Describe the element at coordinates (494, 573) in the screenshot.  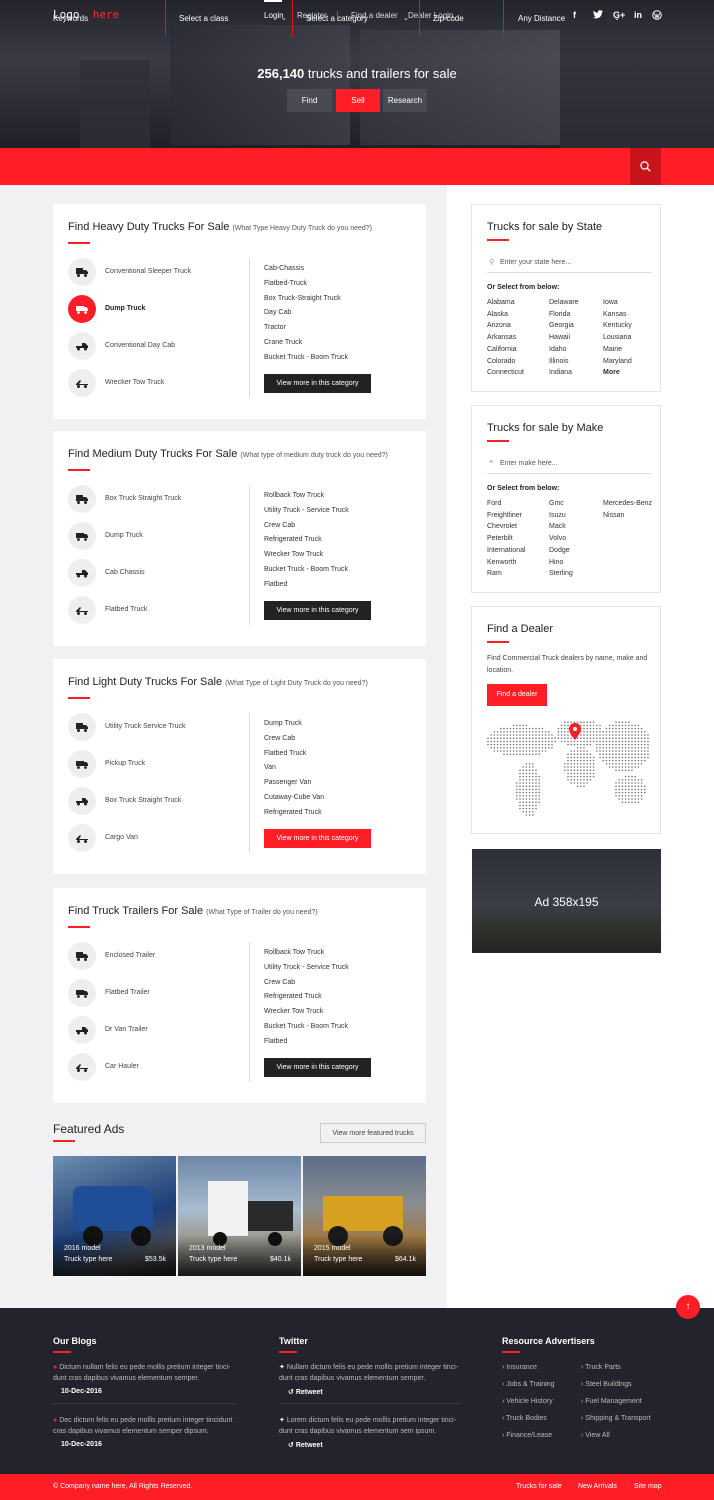
I see `make-link: Ram` at that location.